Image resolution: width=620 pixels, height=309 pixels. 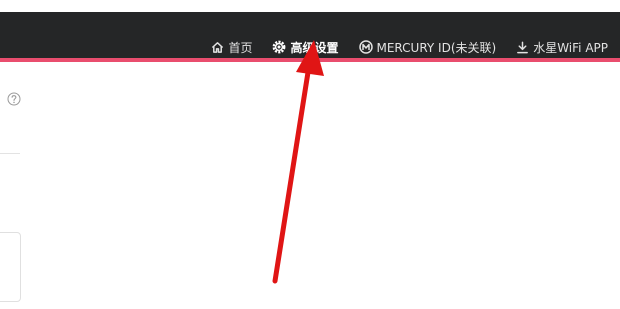 I want to click on nav-home: 首页, so click(x=231, y=47).